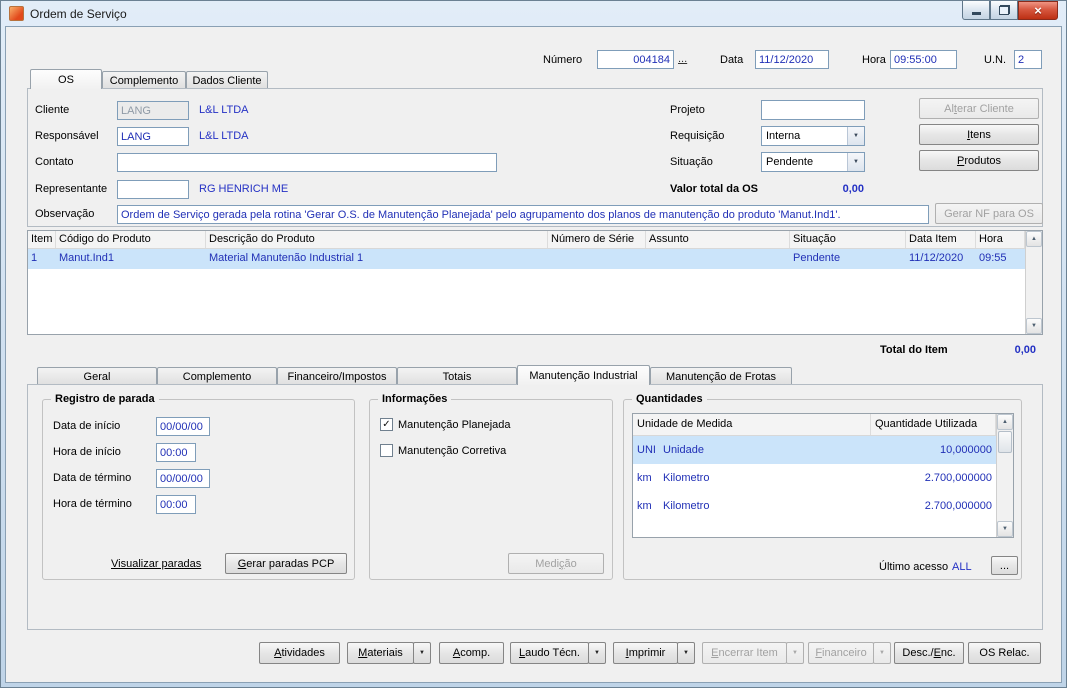 The image size is (1067, 688). What do you see at coordinates (1028, 59) in the screenshot?
I see `un-input` at bounding box center [1028, 59].